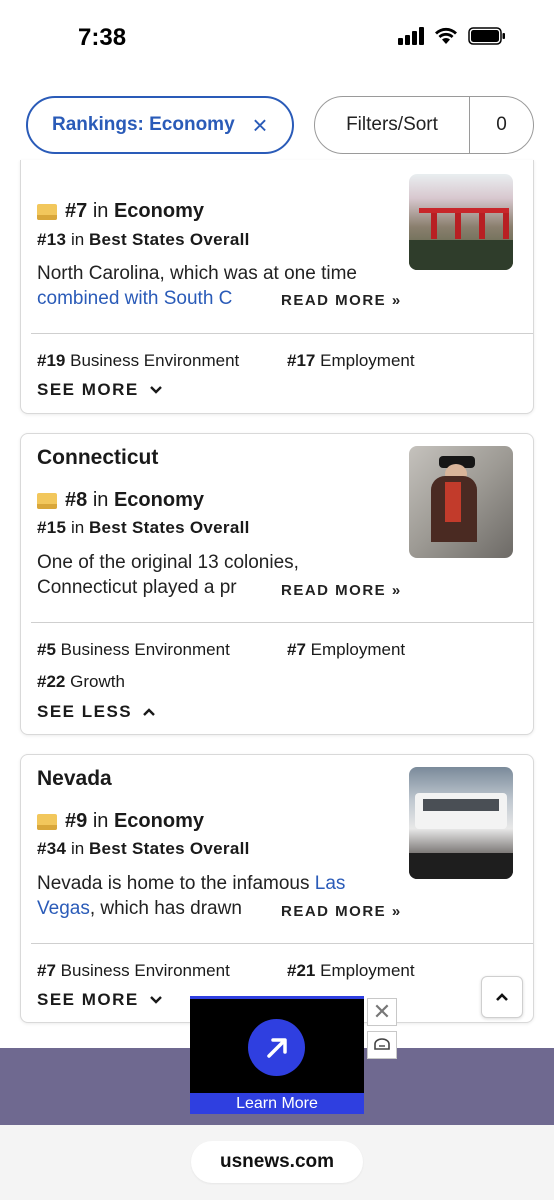  What do you see at coordinates (133, 649) in the screenshot?
I see `sub-rank-business-environment: #5 Business Environment` at bounding box center [133, 649].